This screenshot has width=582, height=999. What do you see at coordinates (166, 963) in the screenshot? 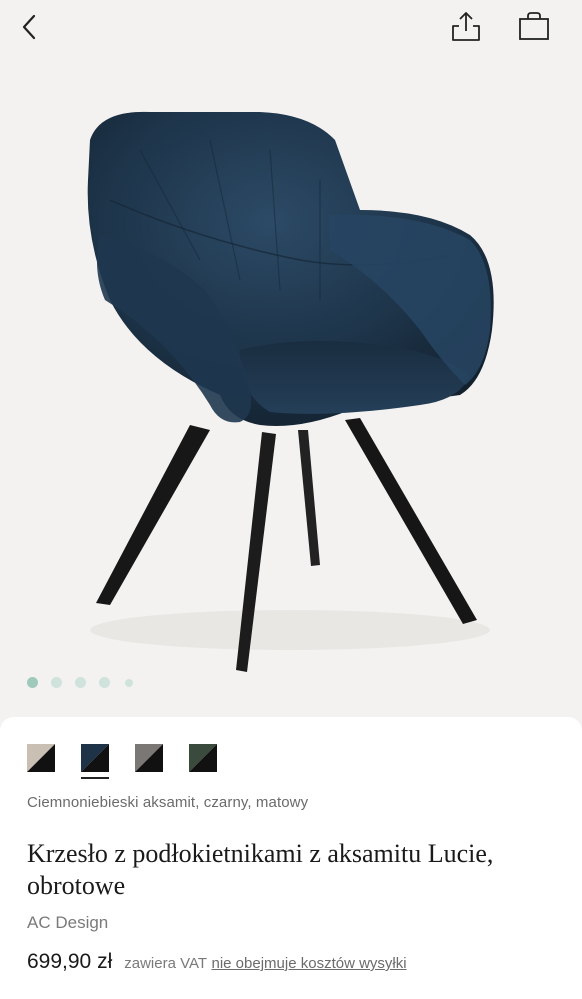
I see `vat-note: zawiera VAT` at bounding box center [166, 963].